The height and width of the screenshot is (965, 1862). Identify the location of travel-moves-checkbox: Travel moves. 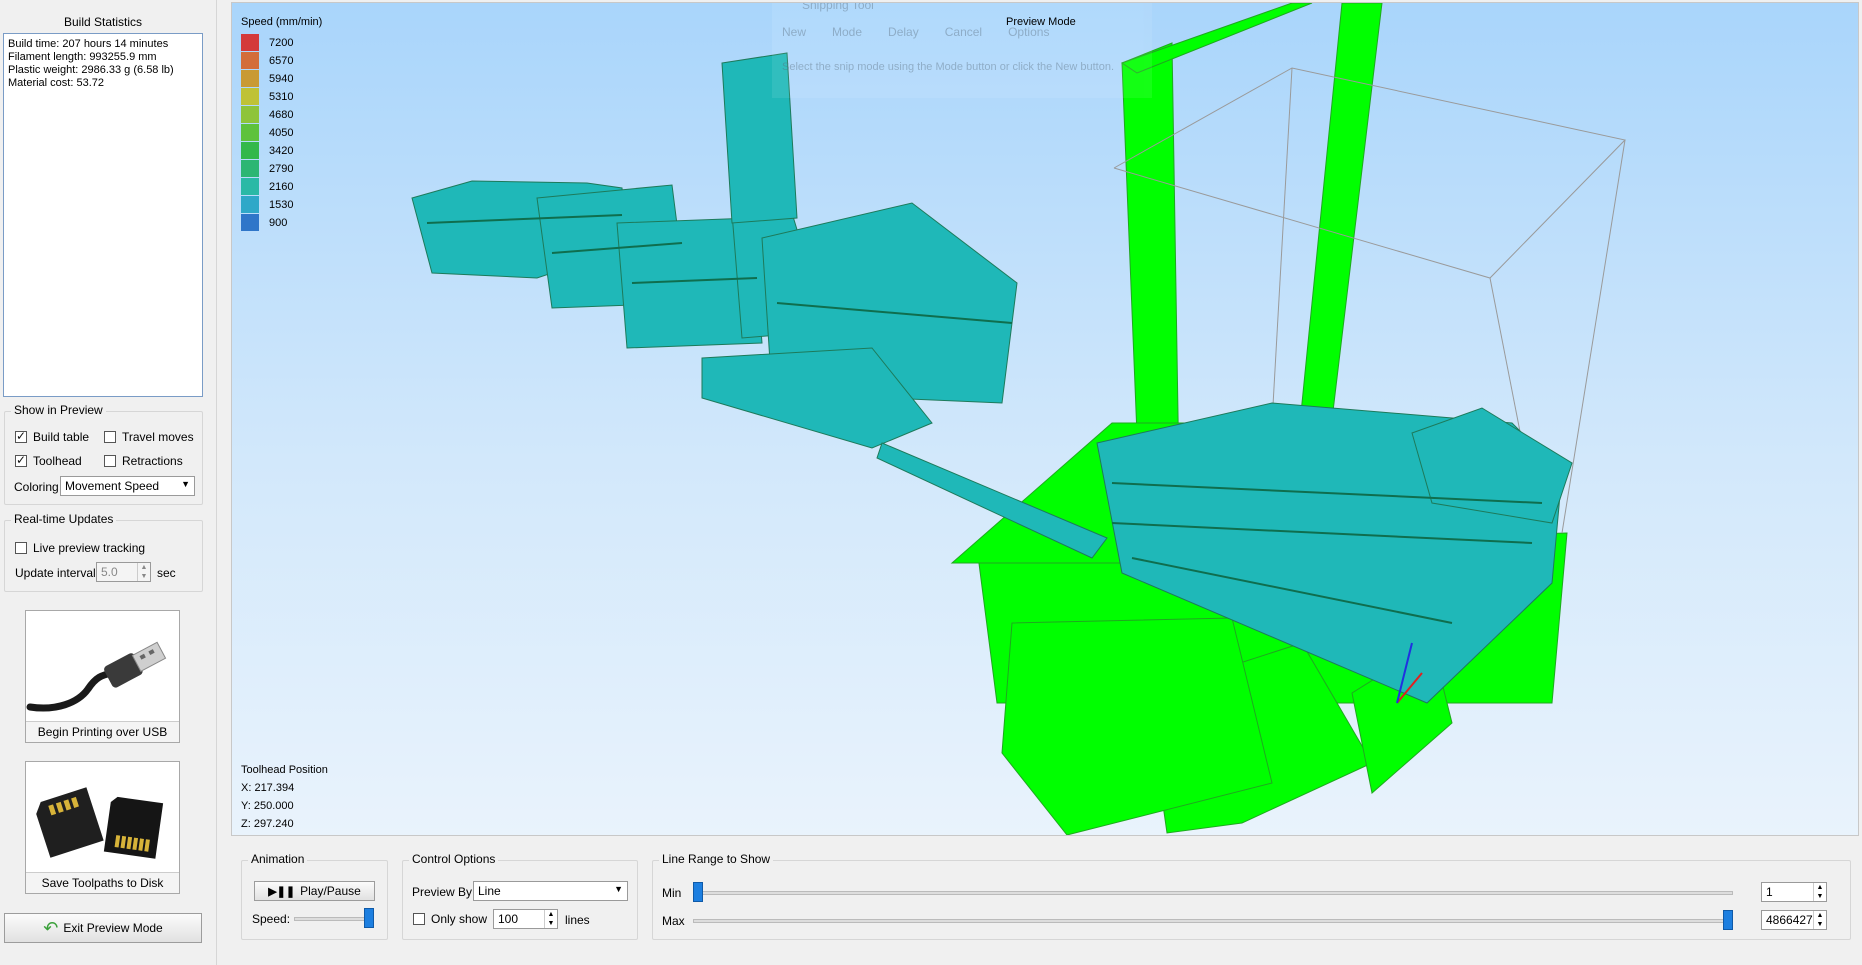
(149, 437).